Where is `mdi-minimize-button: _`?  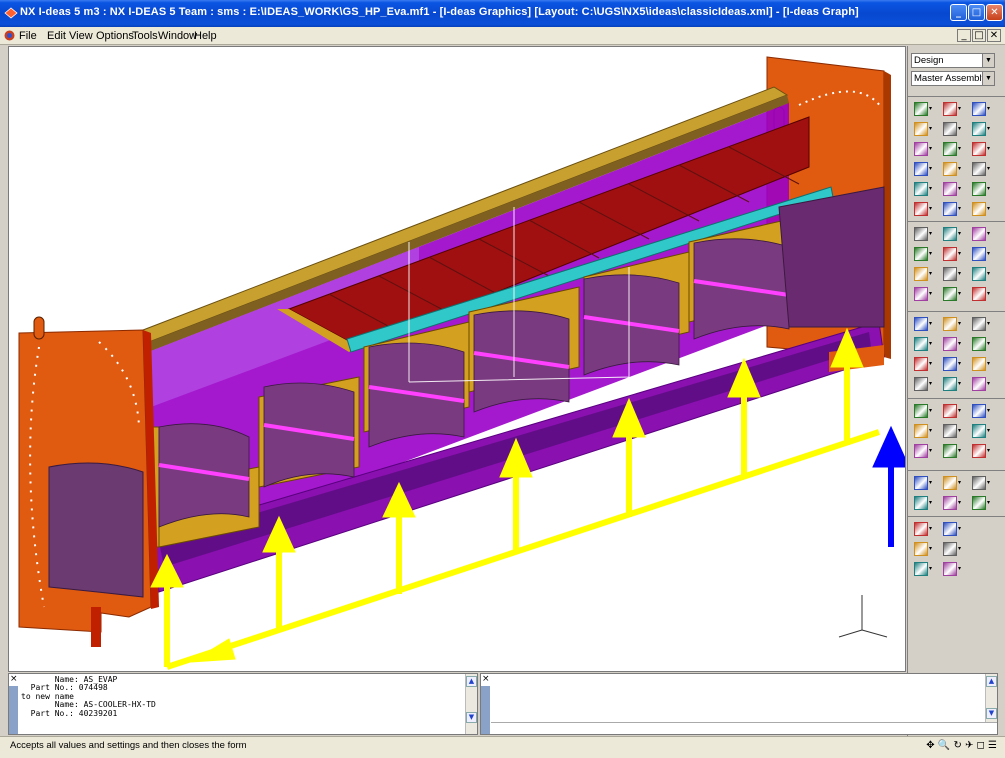 mdi-minimize-button: _ is located at coordinates (964, 35).